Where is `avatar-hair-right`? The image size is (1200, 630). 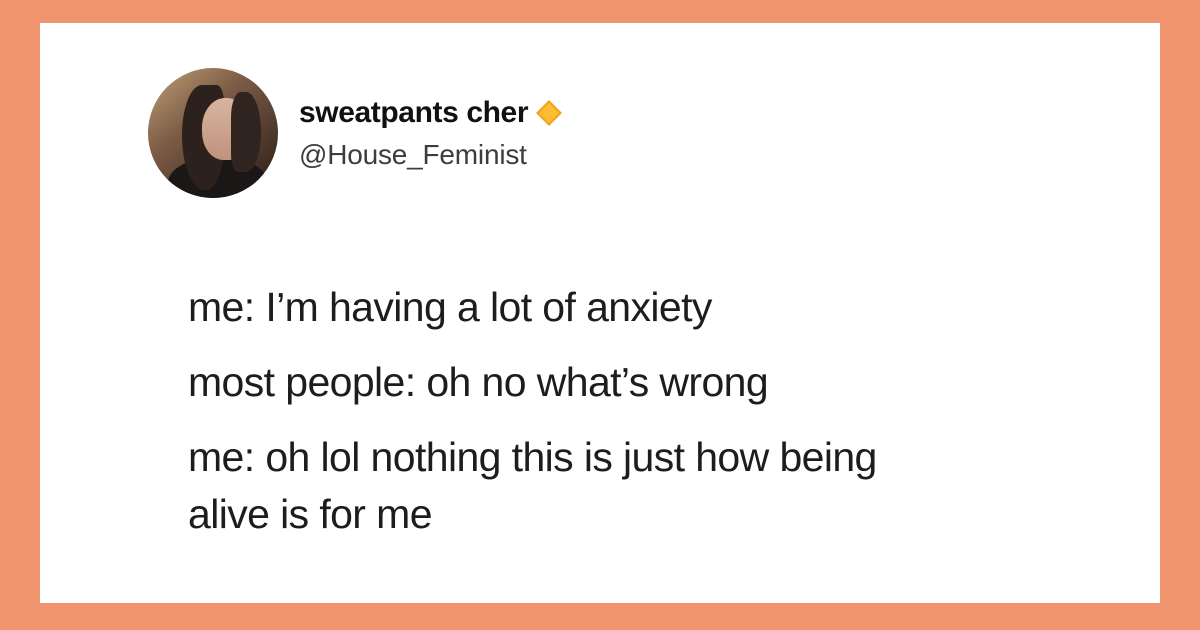 avatar-hair-right is located at coordinates (246, 132).